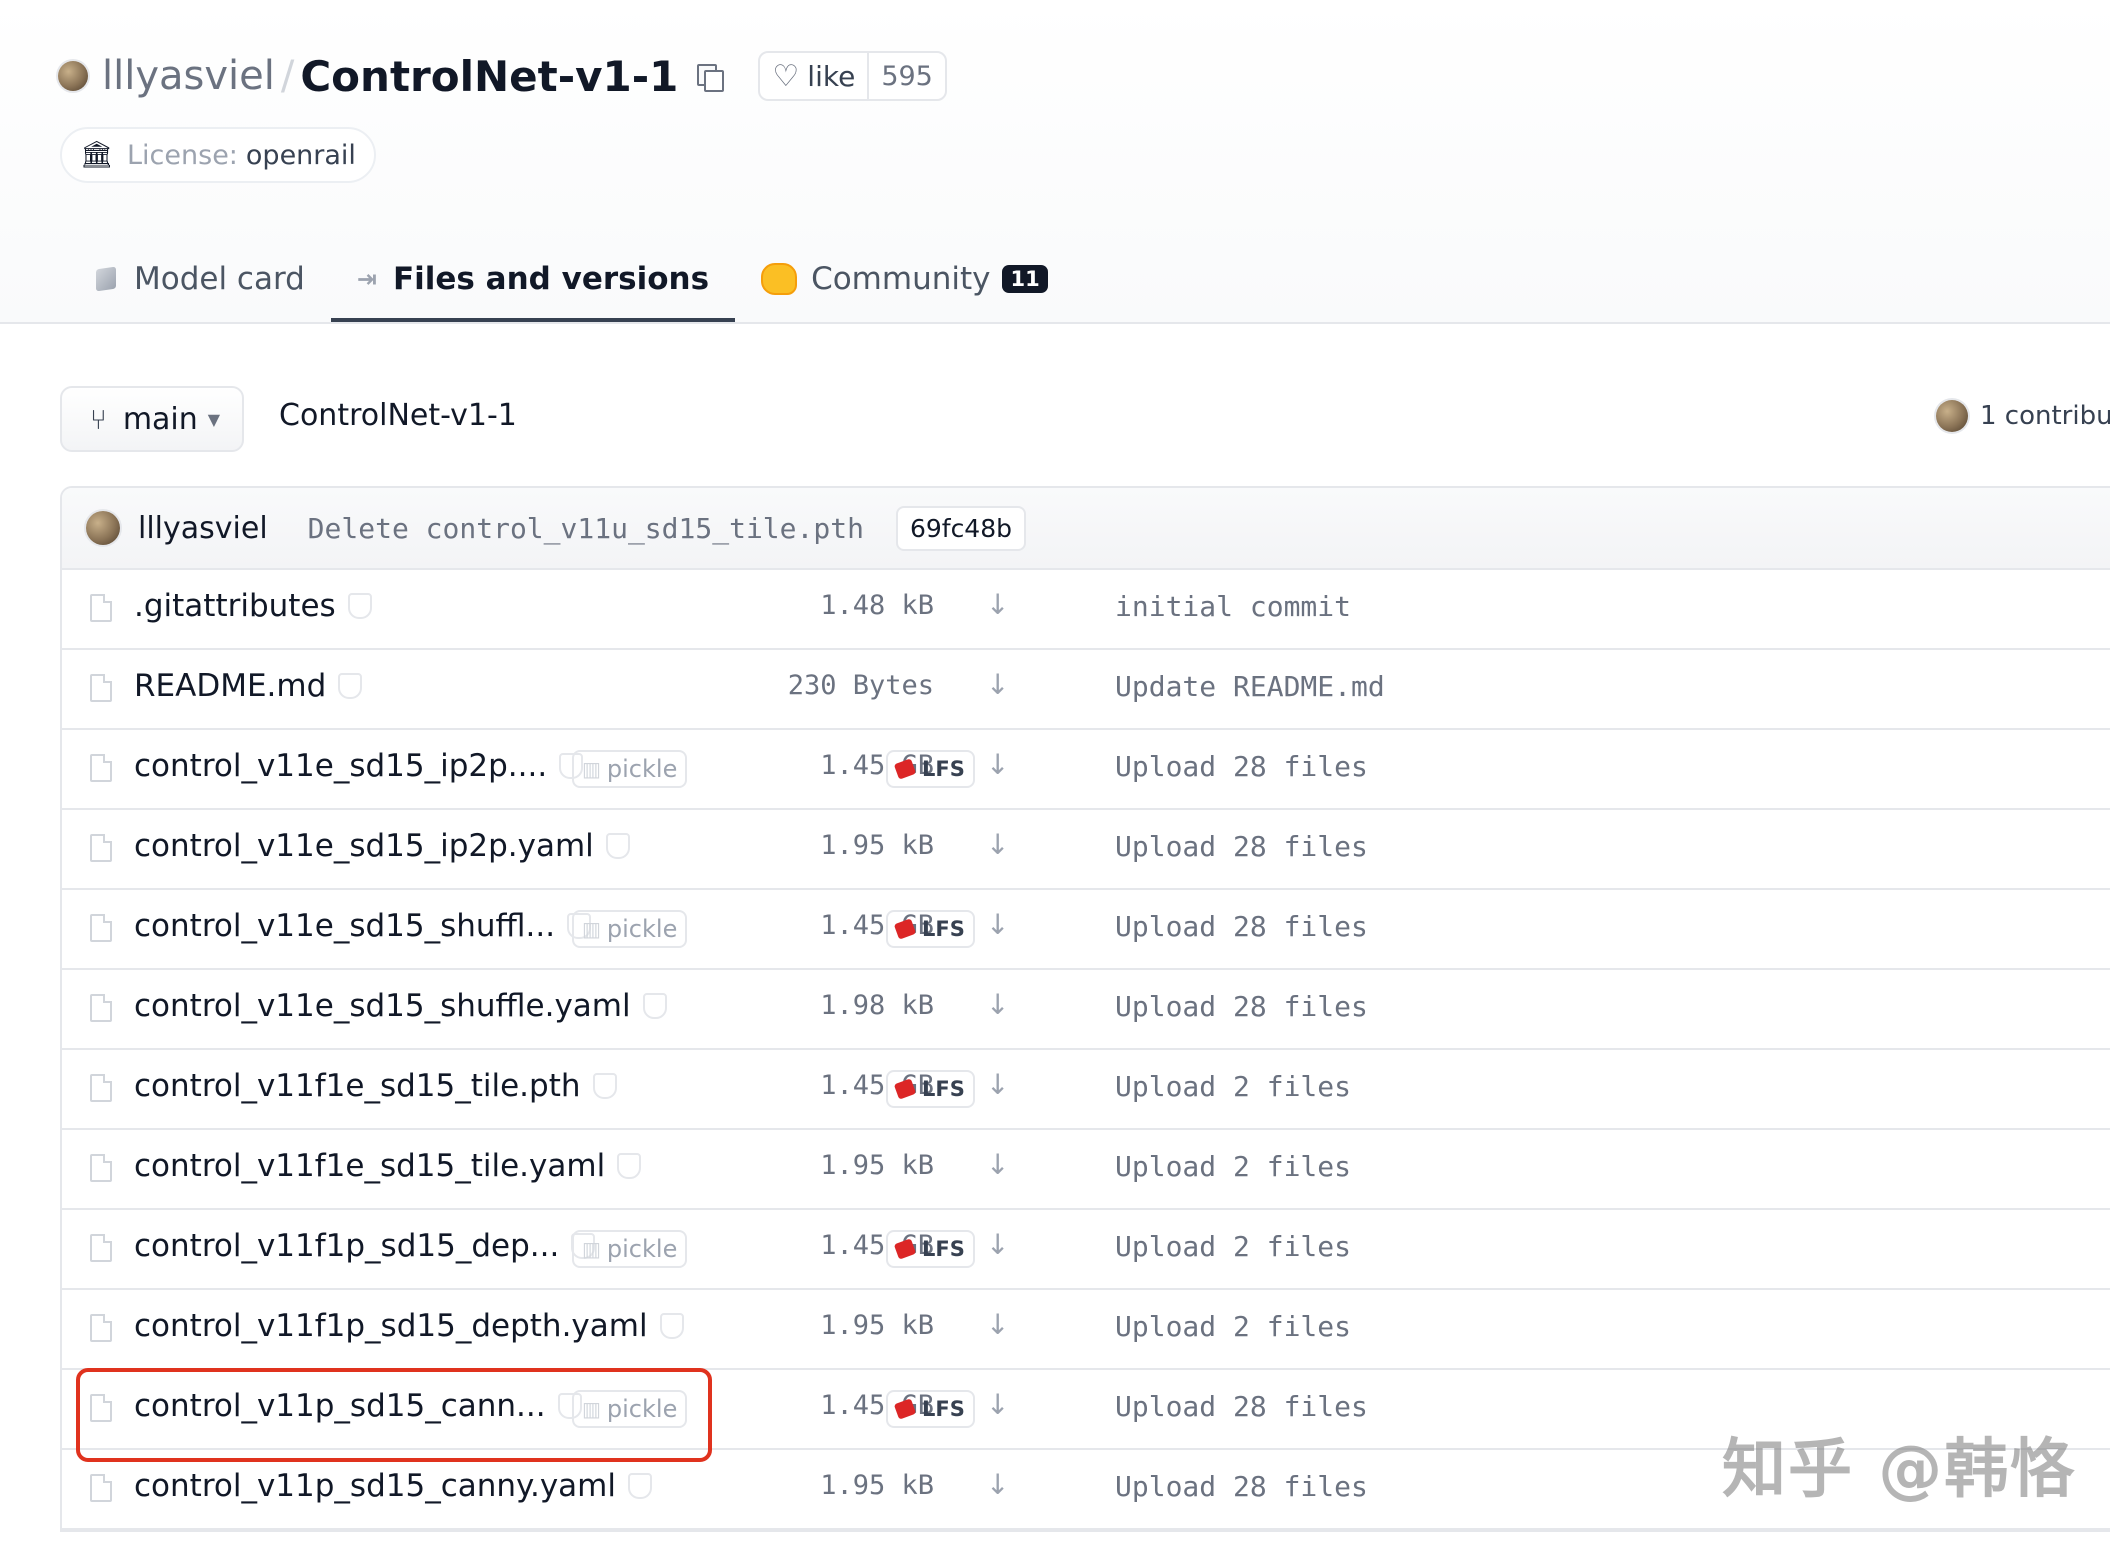 This screenshot has height=1544, width=2110. What do you see at coordinates (152, 419) in the screenshot?
I see `branch-selector: ⑂ main ▼` at bounding box center [152, 419].